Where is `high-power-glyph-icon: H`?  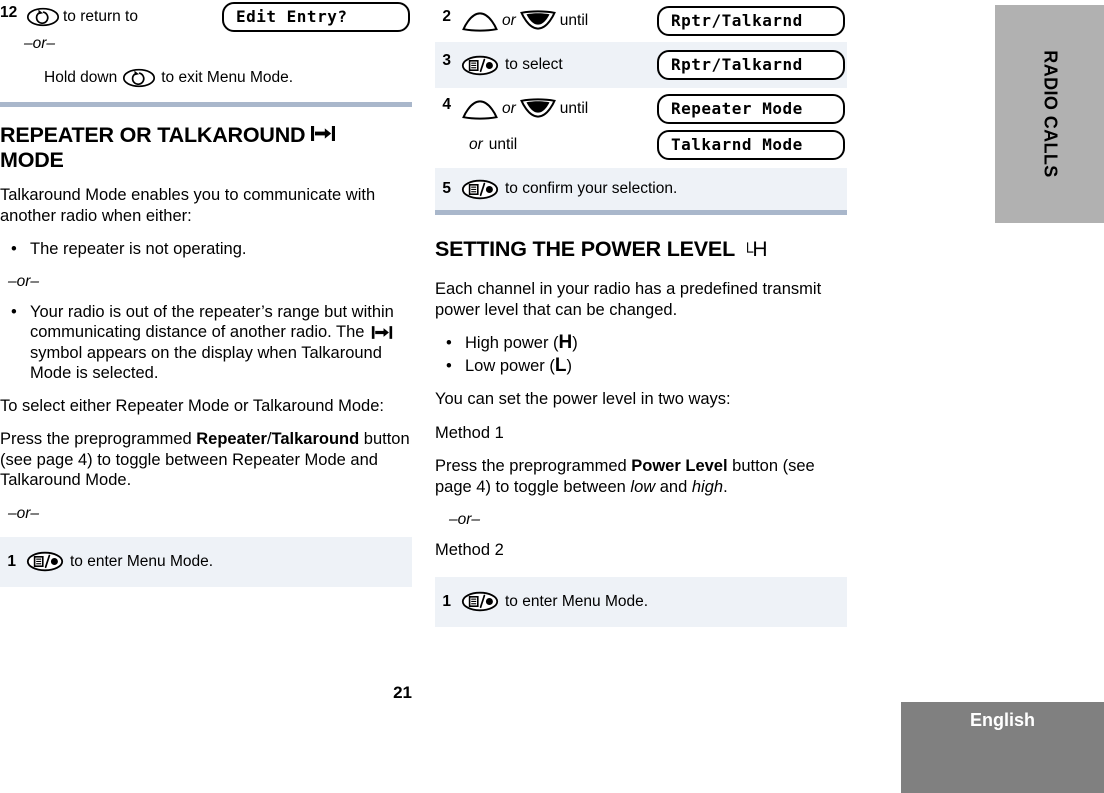
high-power-glyph-icon: H is located at coordinates (565, 342).